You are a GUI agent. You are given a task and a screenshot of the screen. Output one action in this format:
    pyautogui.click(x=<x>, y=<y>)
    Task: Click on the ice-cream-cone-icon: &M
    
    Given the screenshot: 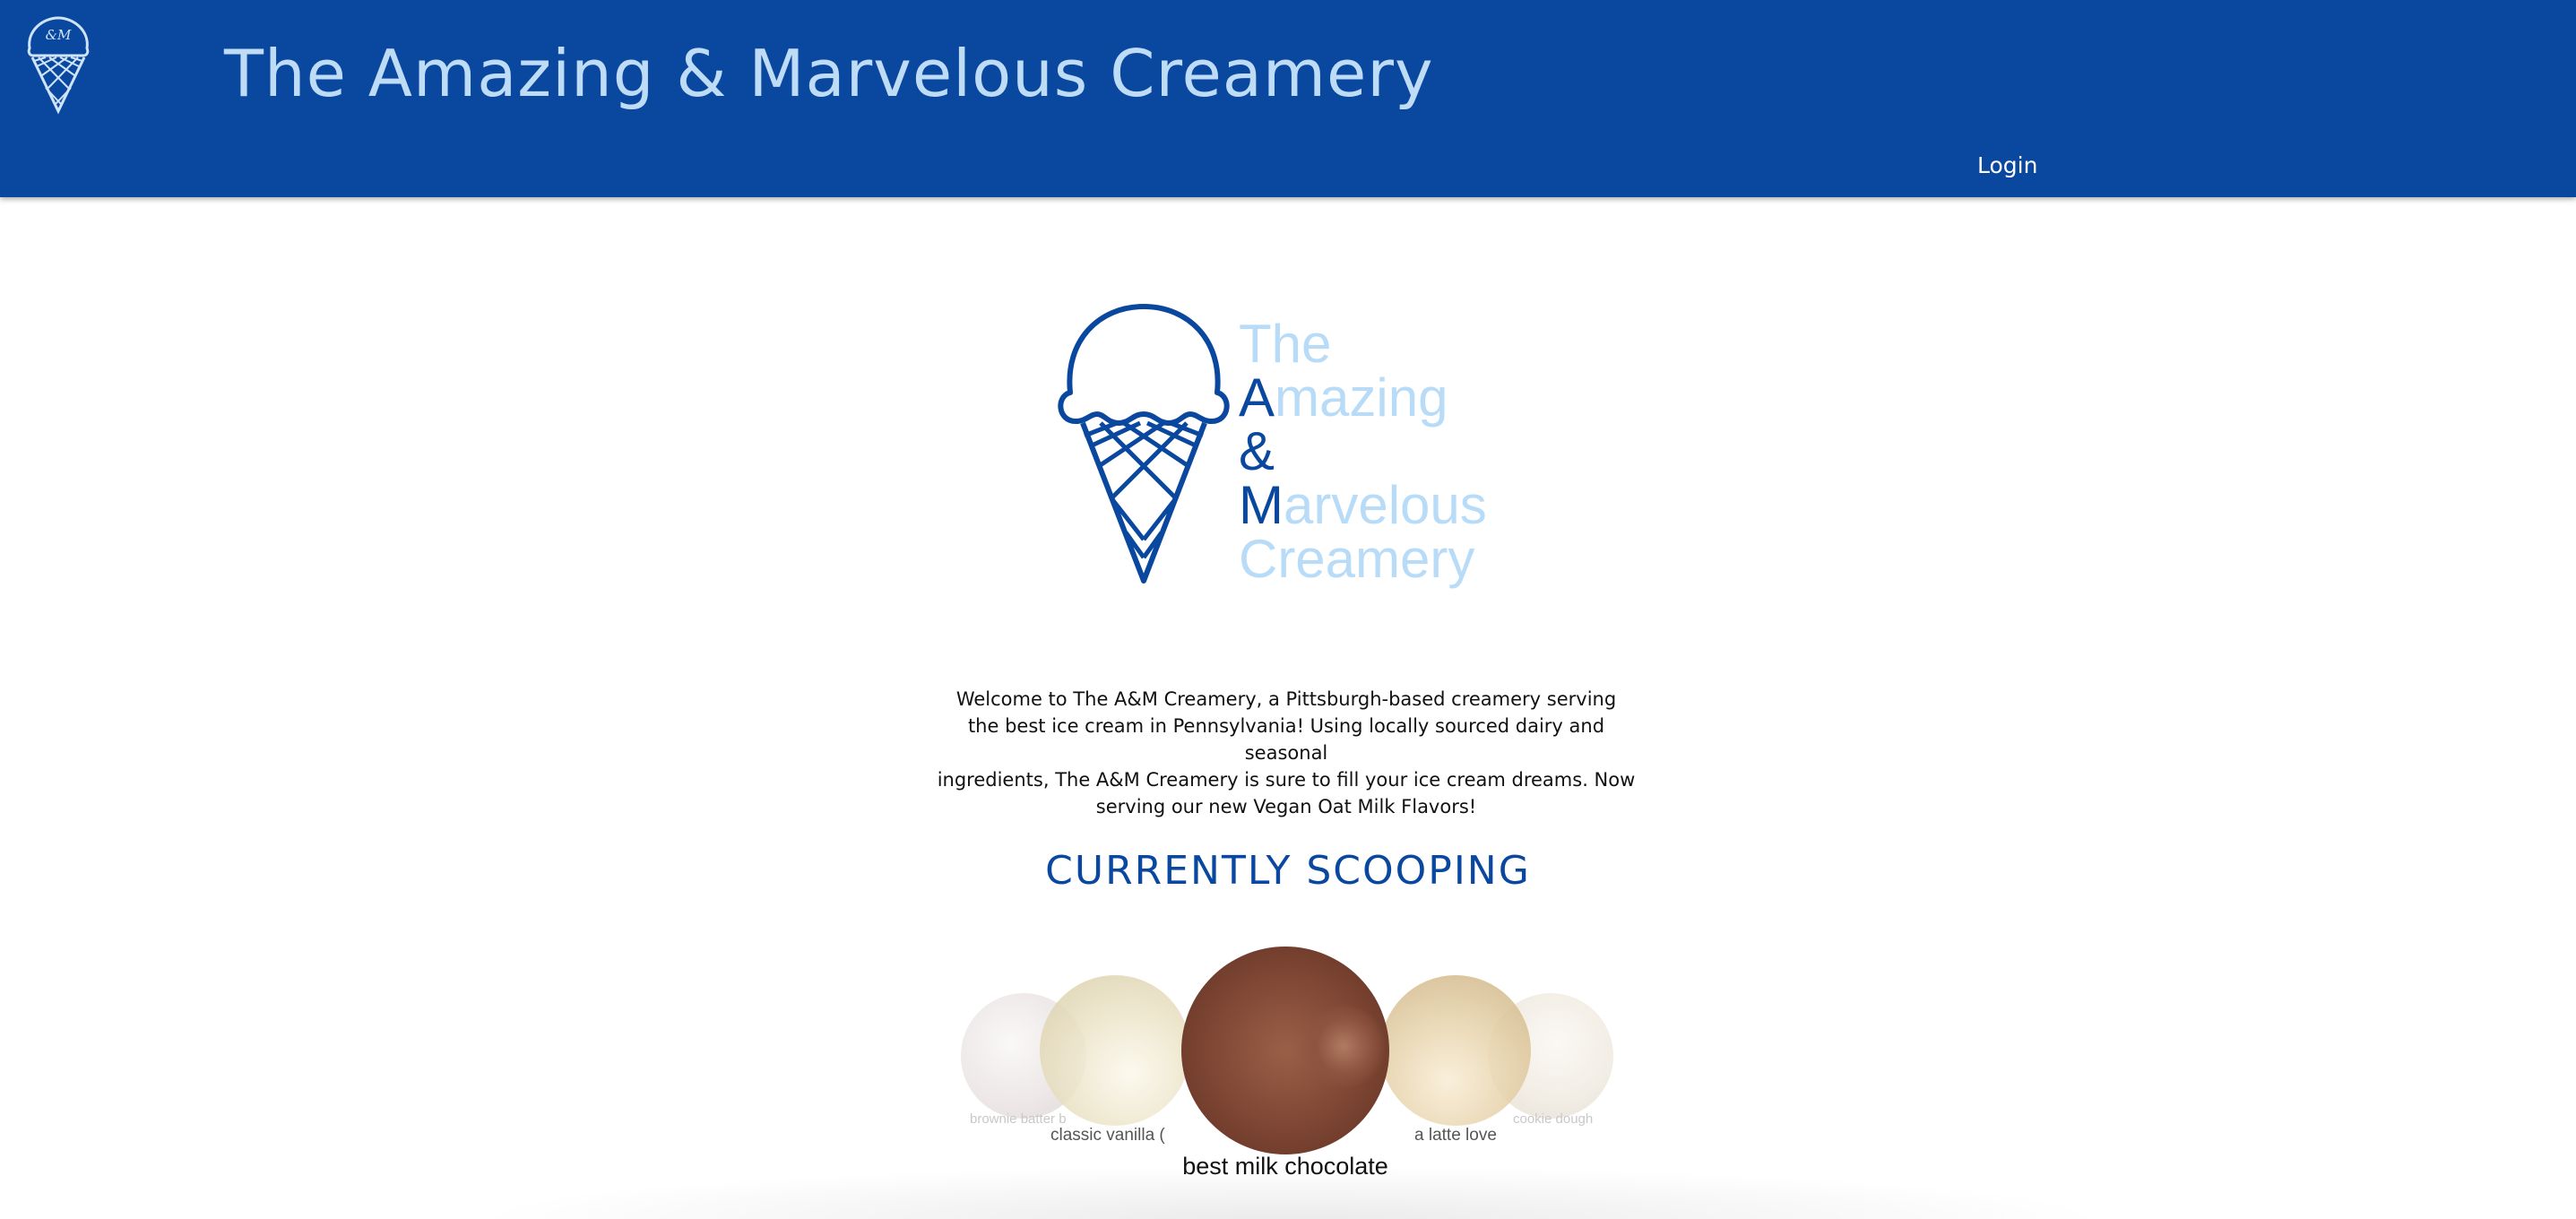 What is the action you would take?
    pyautogui.click(x=58, y=65)
    